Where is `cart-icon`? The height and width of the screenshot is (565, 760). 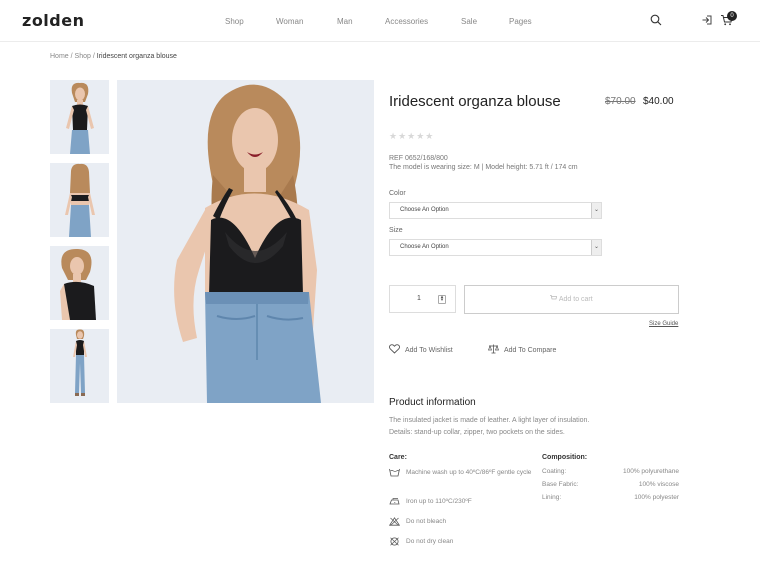
cart-icon is located at coordinates (554, 299).